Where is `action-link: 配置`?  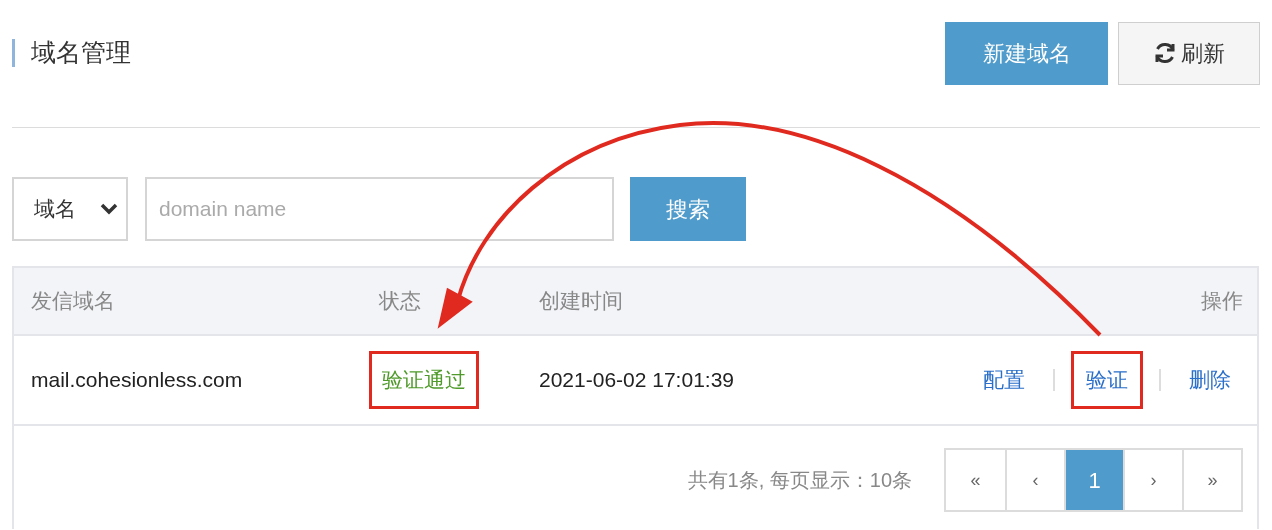
action-link: 配置 is located at coordinates (1004, 380).